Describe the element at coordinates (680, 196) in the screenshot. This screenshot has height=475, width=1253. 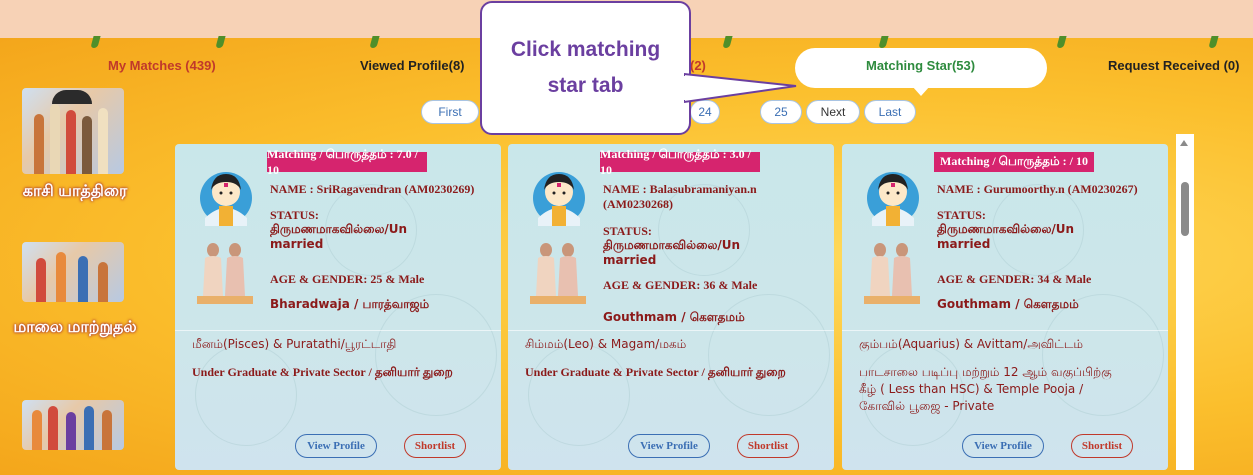
I see `profile-name: NAME : Balasubramaniyan.n (AM0230268)` at that location.